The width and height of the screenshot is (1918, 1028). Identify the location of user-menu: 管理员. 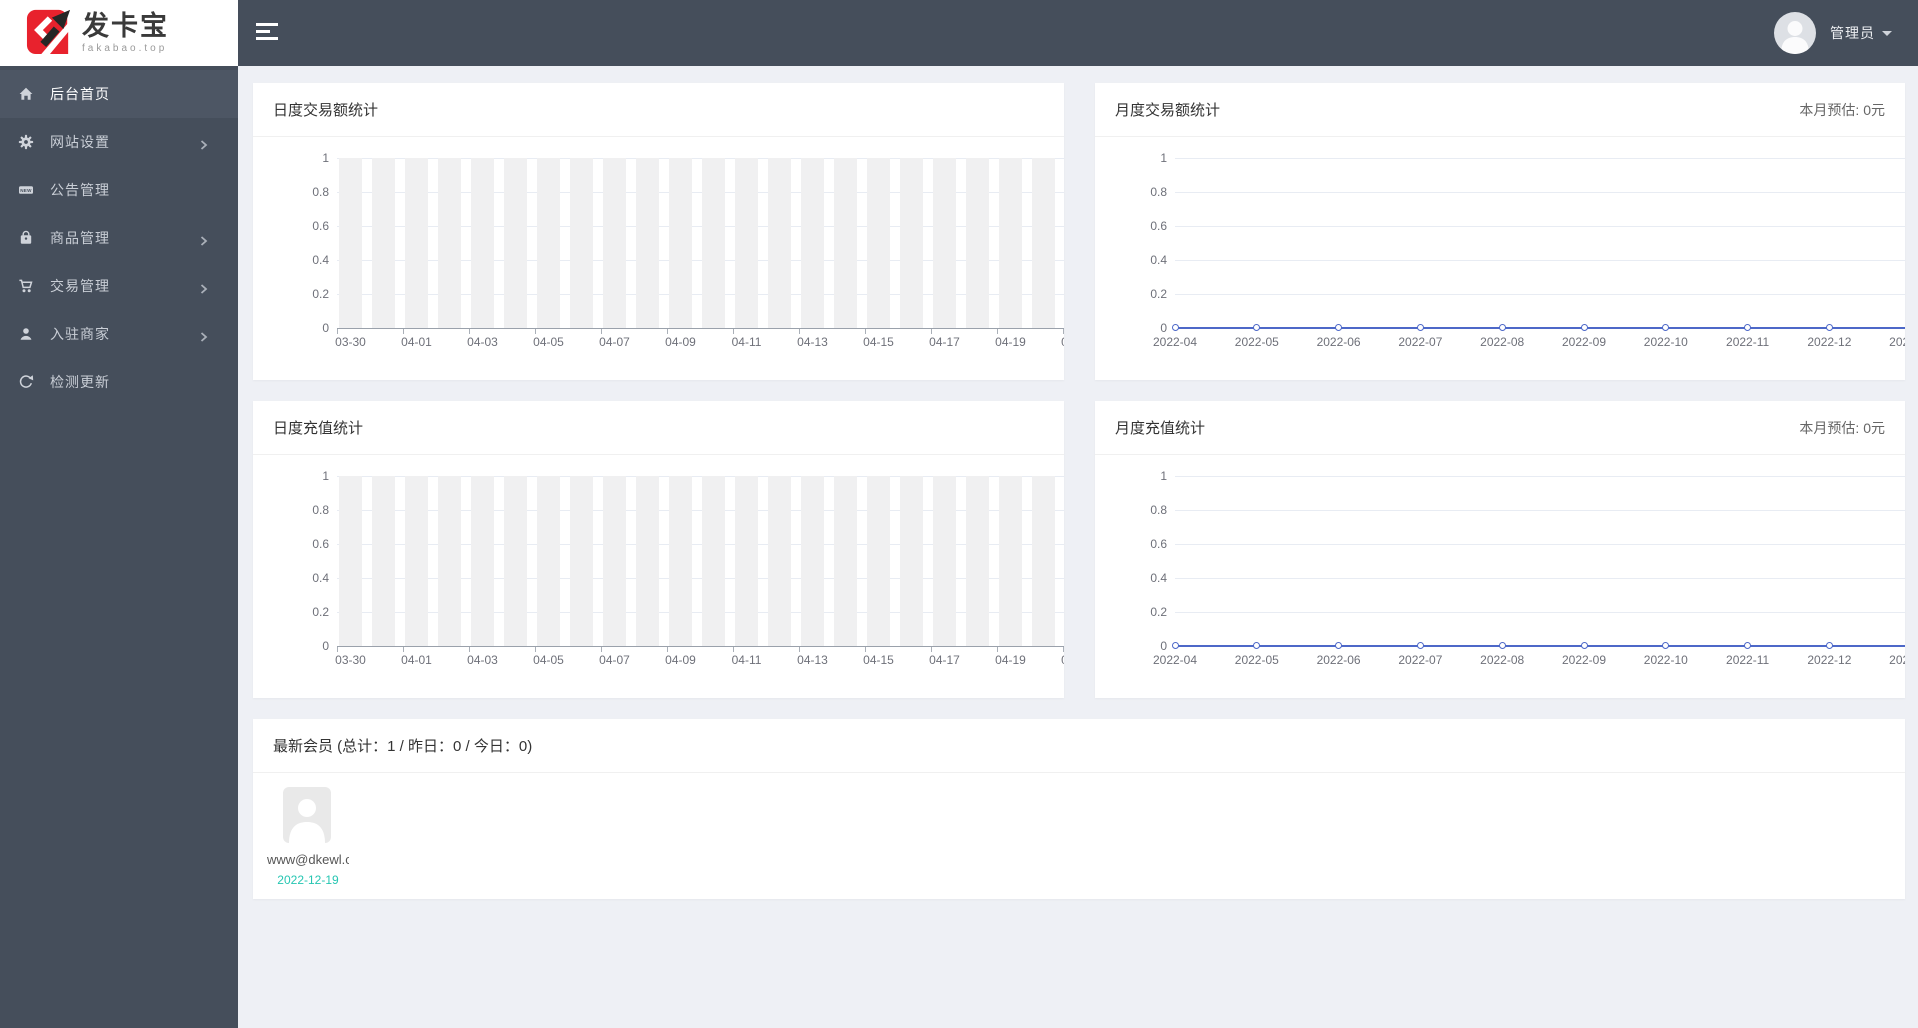
(1833, 33).